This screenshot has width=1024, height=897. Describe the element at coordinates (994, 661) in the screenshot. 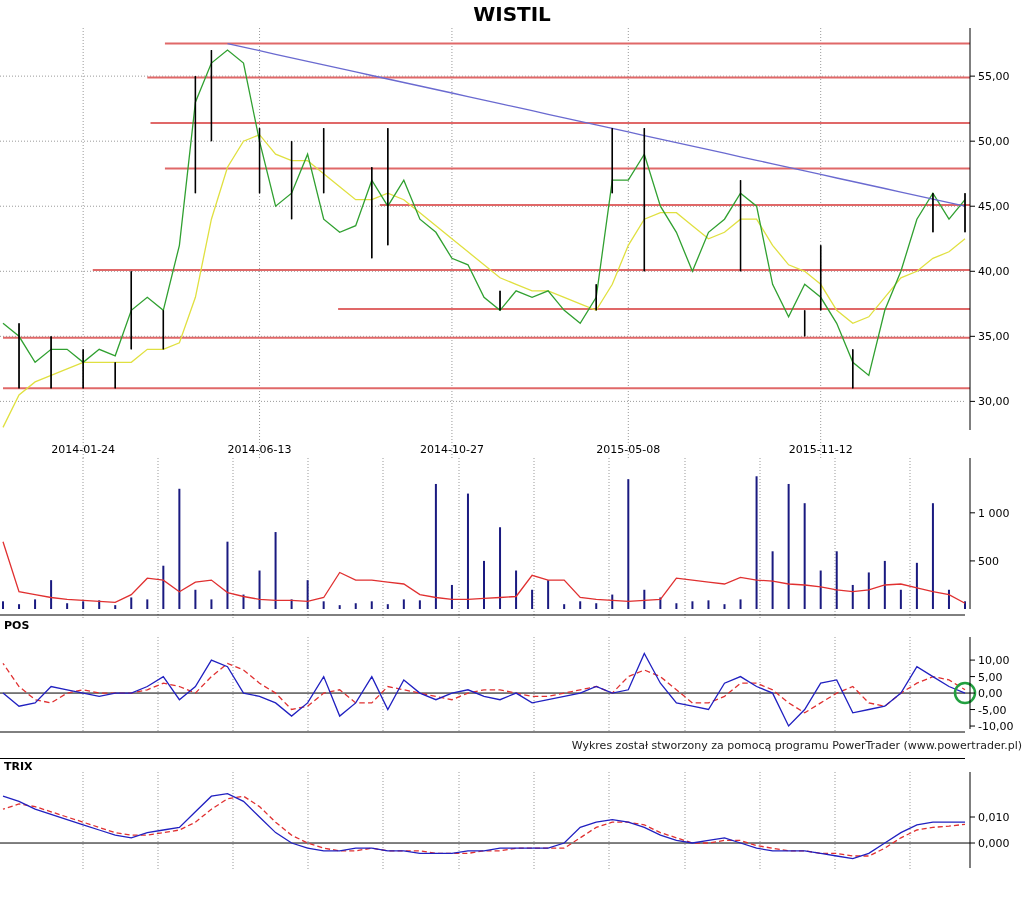

I see `axis-label: 10,00` at that location.